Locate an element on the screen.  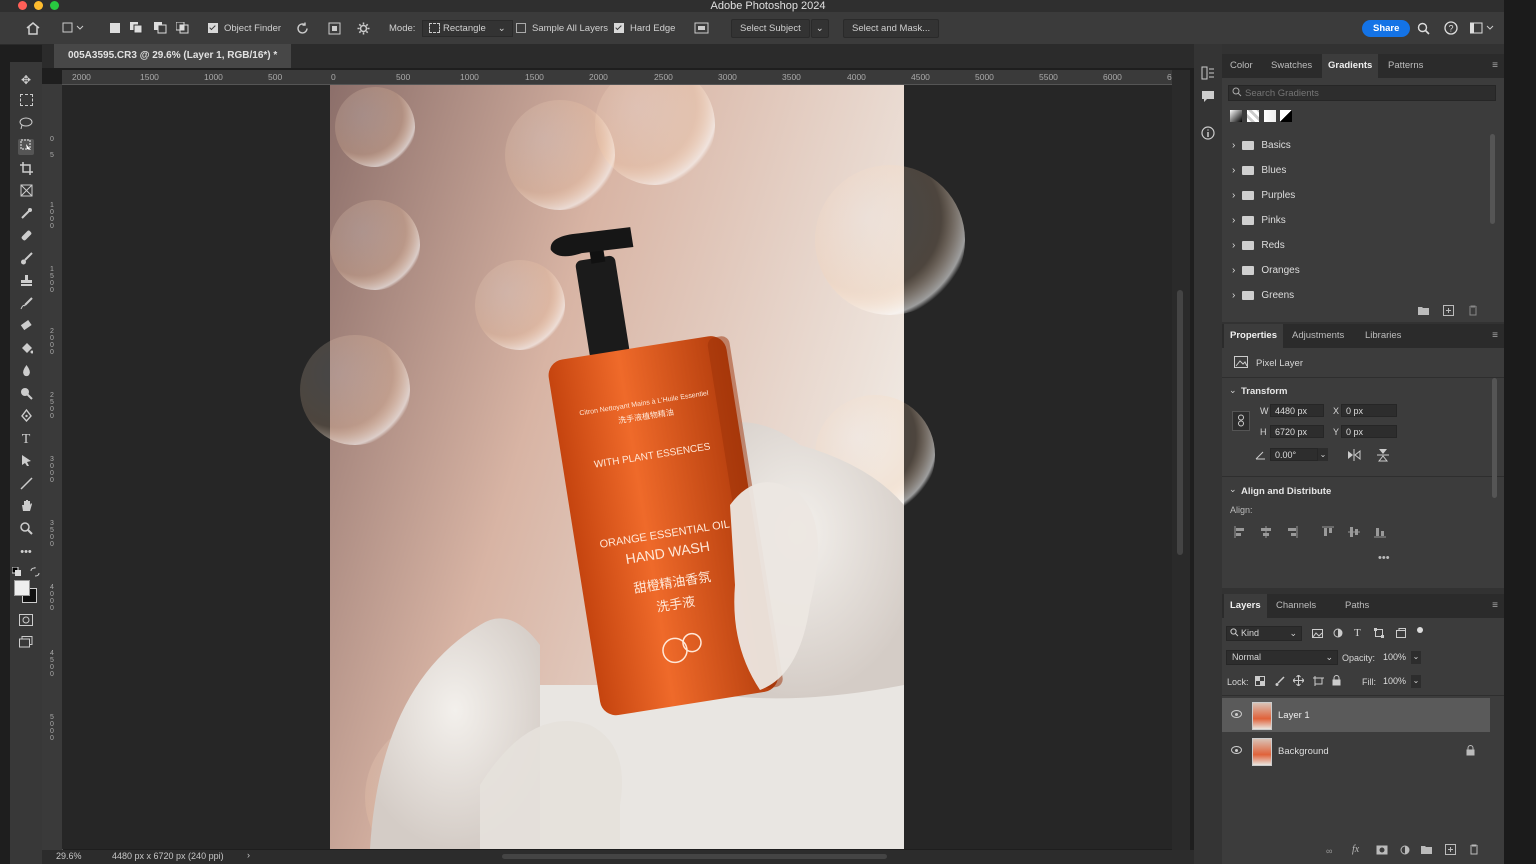
zoom-level: 29.6% is located at coordinates (69, 856).